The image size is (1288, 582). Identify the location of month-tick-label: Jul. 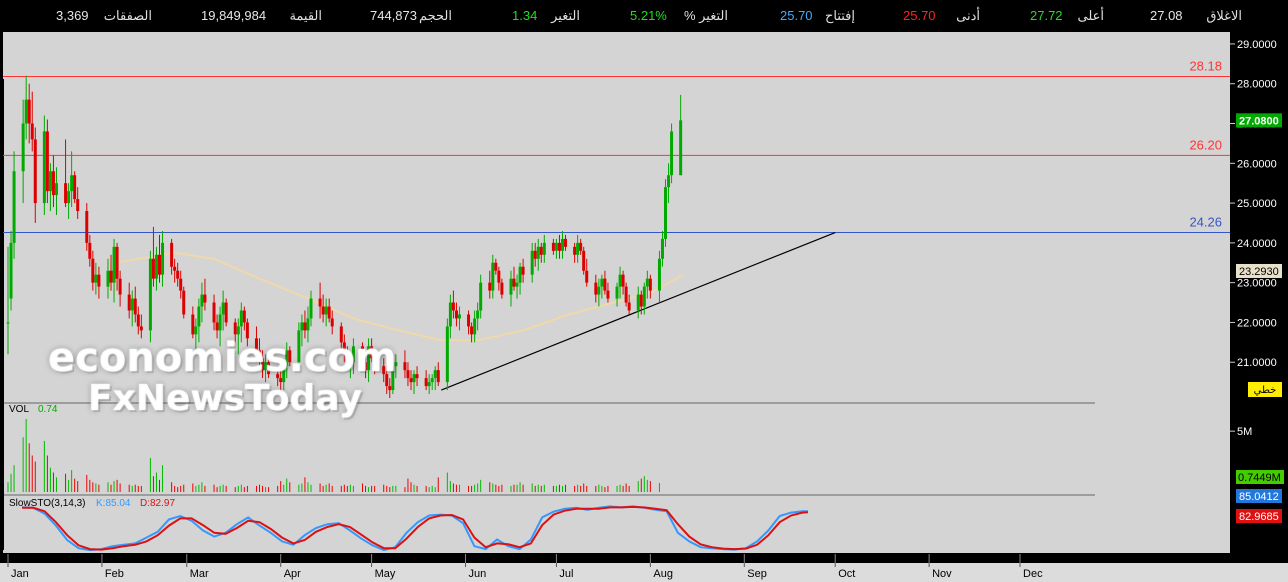
(566, 574).